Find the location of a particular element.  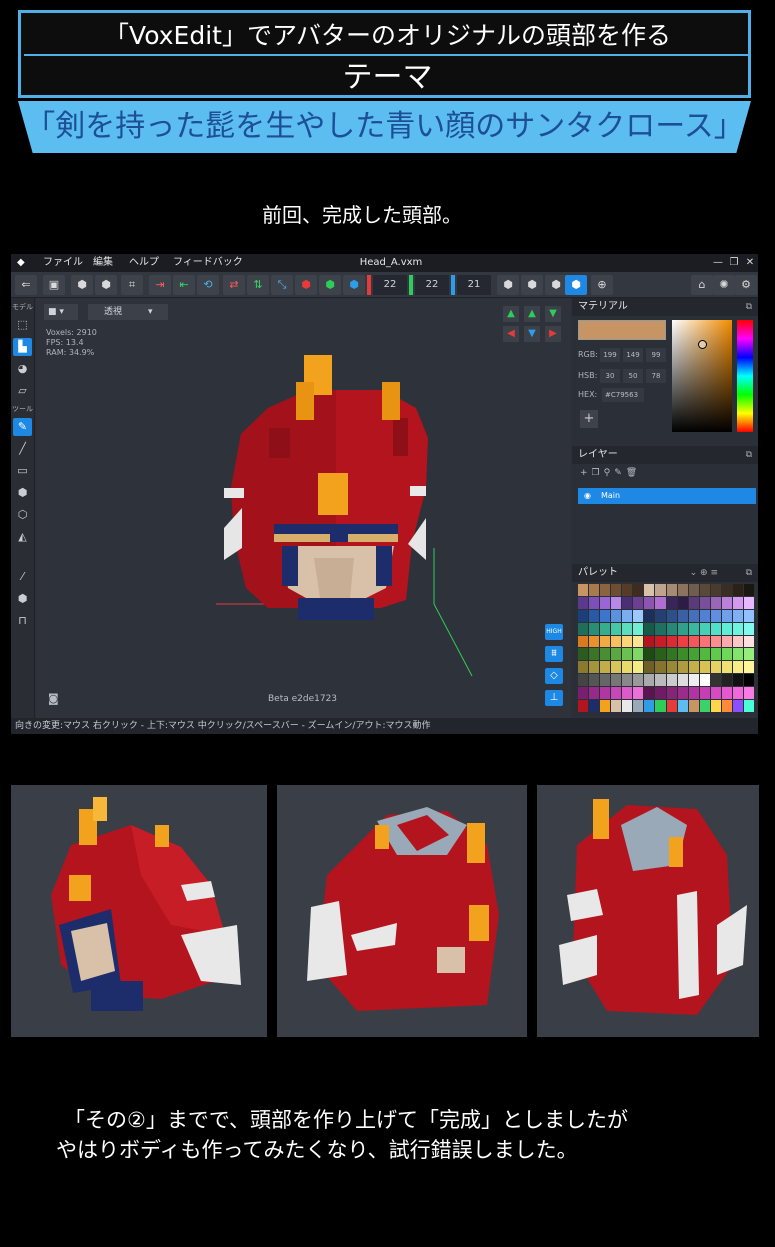

saturation-value-field is located at coordinates (702, 376).